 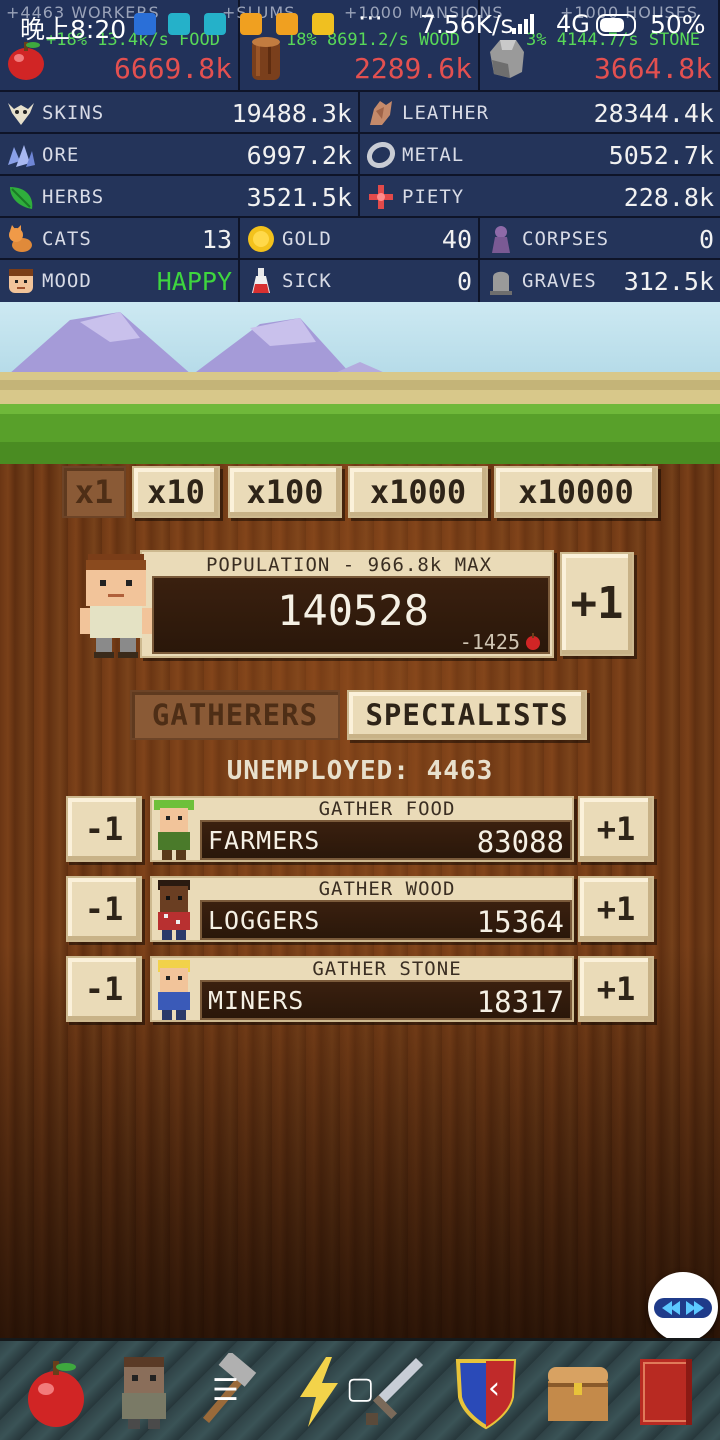 I want to click on app-notification-icon, so click(x=215, y=24).